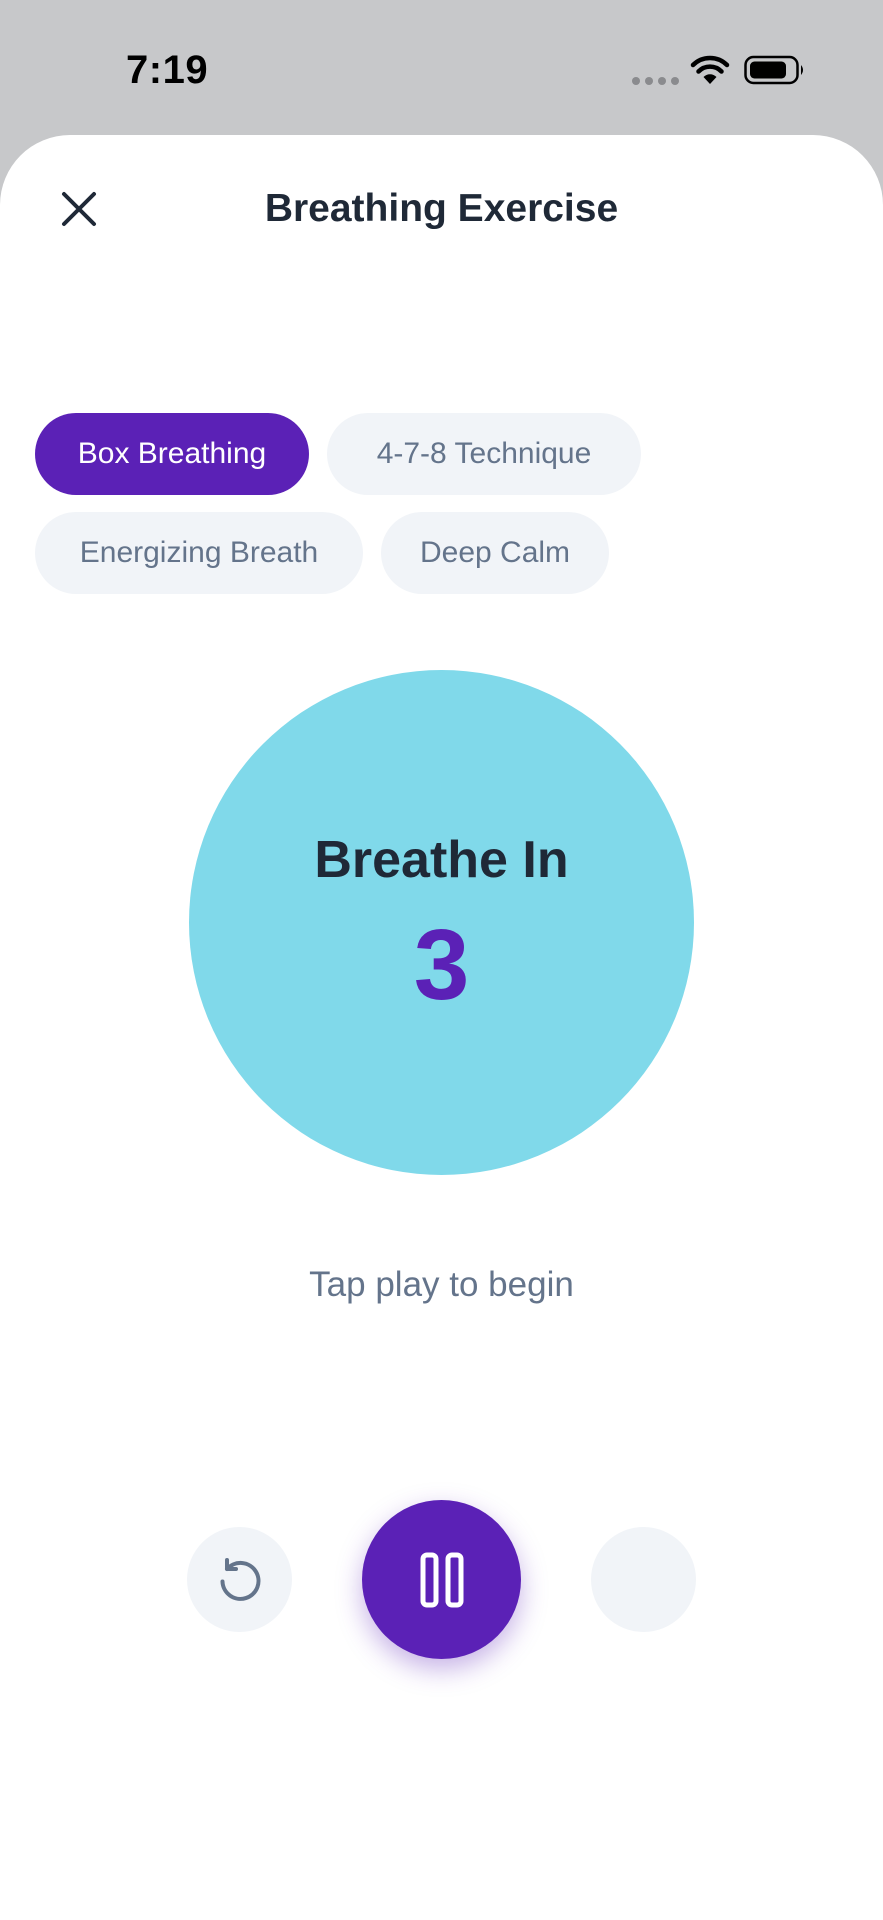 The height and width of the screenshot is (1920, 883). What do you see at coordinates (441, 860) in the screenshot?
I see `breath-phase-label: Breathe In` at bounding box center [441, 860].